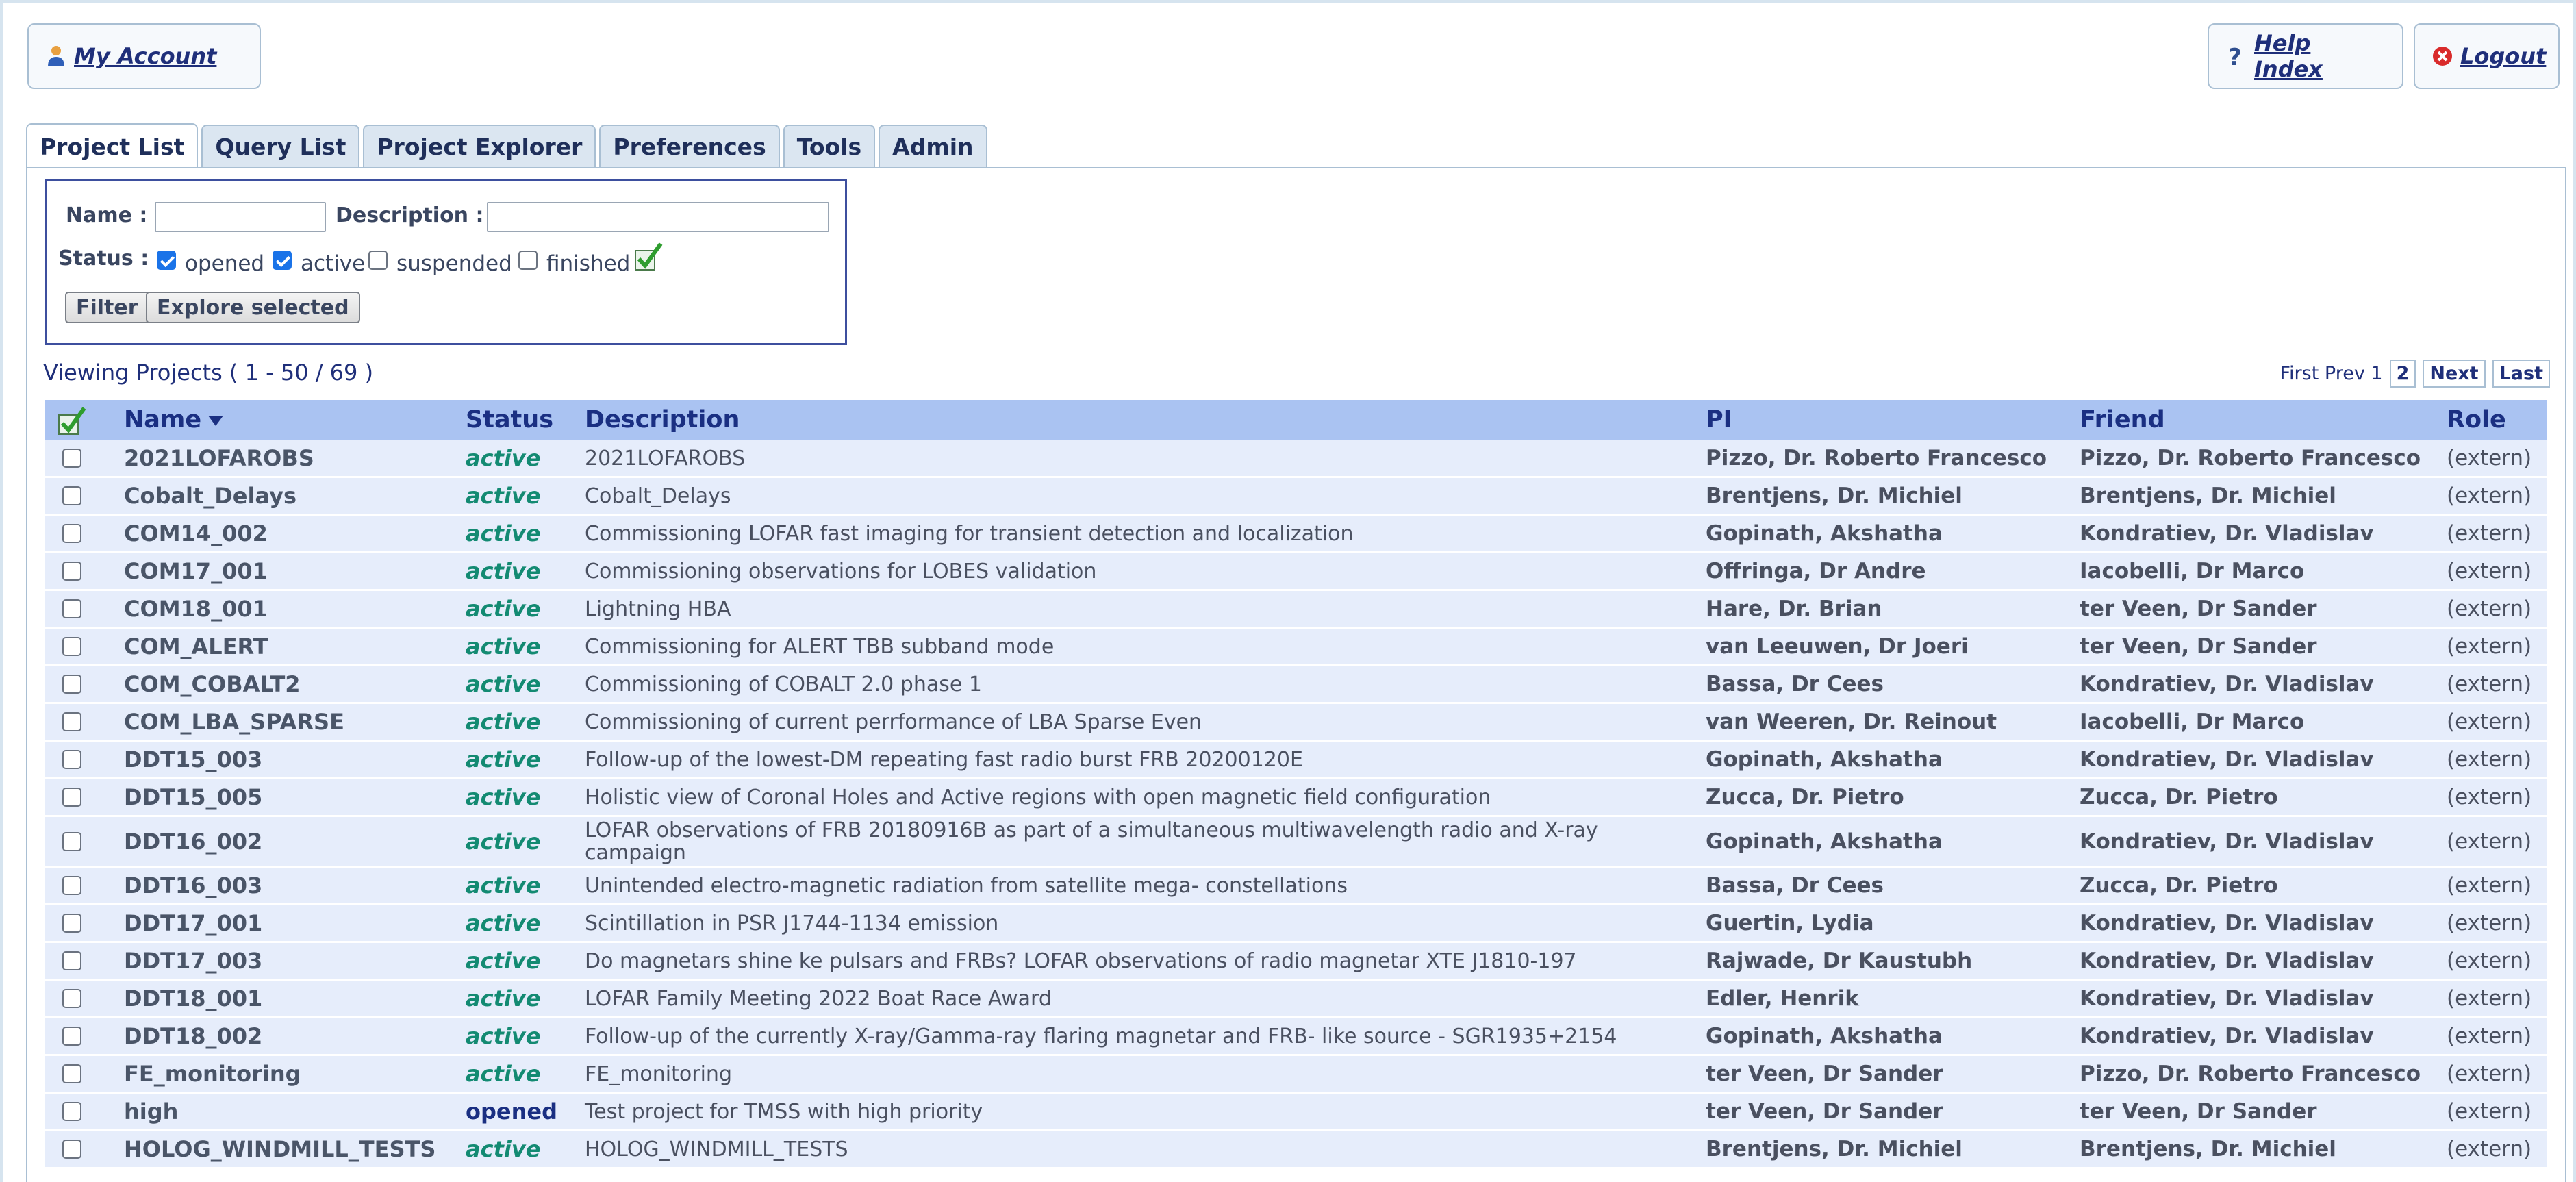 The height and width of the screenshot is (1182, 2576). Describe the element at coordinates (588, 263) in the screenshot. I see `status-finished-label: finished` at that location.